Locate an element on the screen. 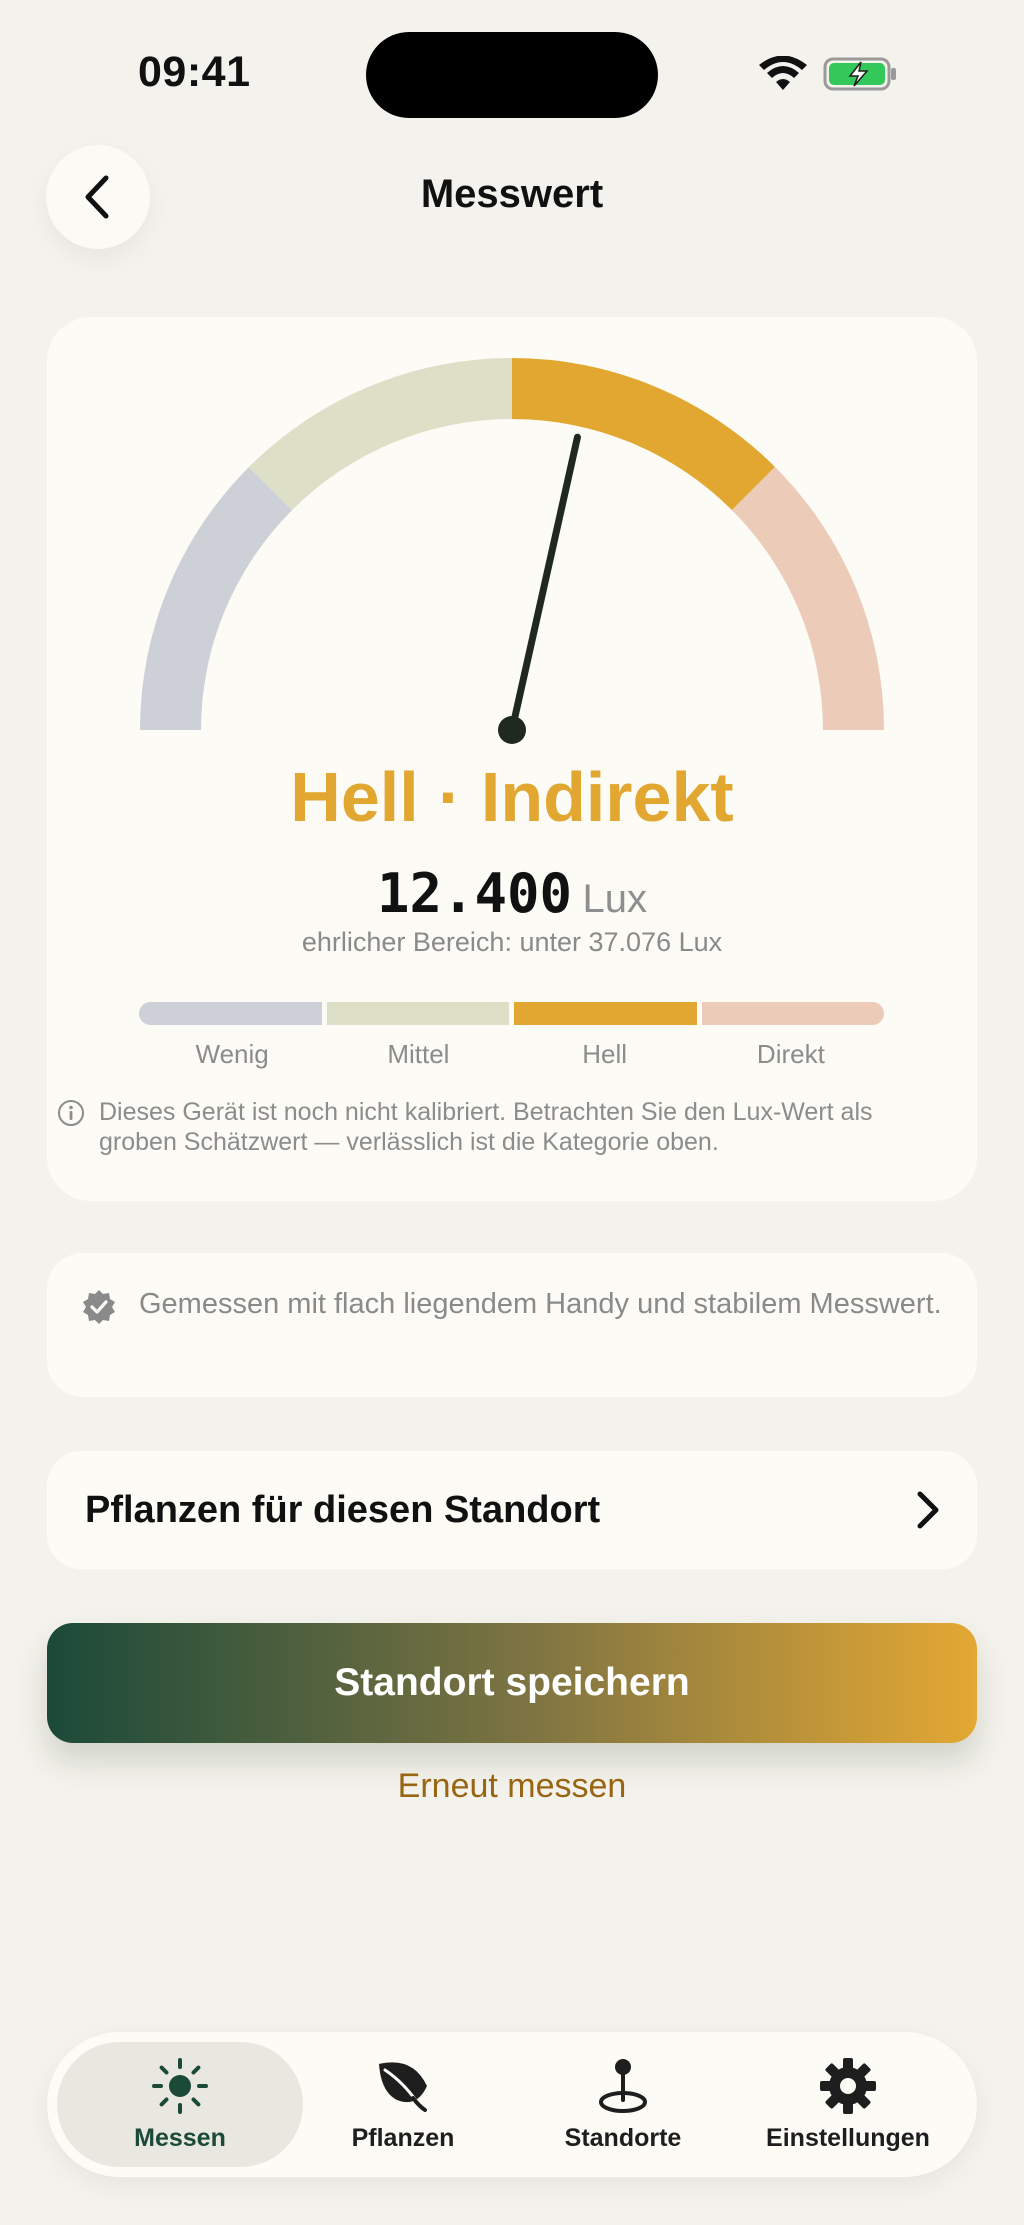  tab-standorte: Standorte is located at coordinates (623, 2104).